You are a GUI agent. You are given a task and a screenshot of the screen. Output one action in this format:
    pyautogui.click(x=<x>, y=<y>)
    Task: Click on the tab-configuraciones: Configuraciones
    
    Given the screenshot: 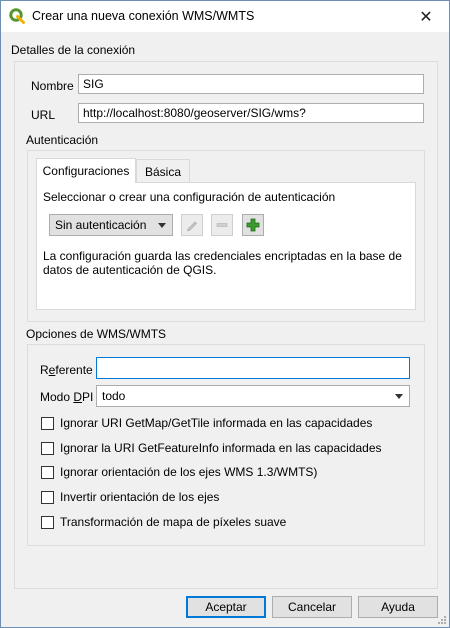 What is the action you would take?
    pyautogui.click(x=86, y=170)
    